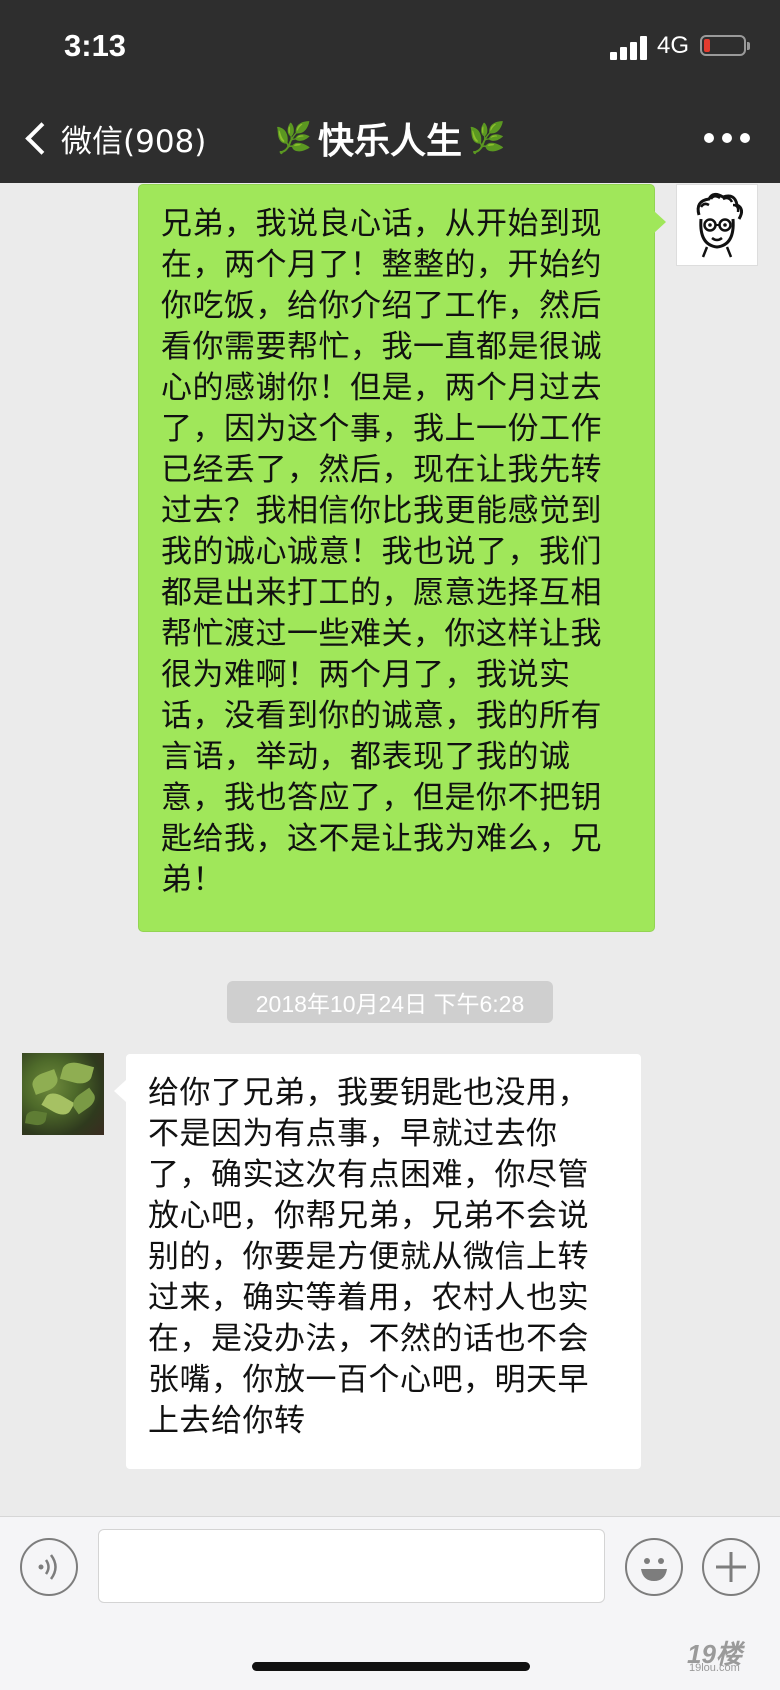  I want to click on message-timestamp: 2018年10月24日 下午6:28, so click(390, 1002).